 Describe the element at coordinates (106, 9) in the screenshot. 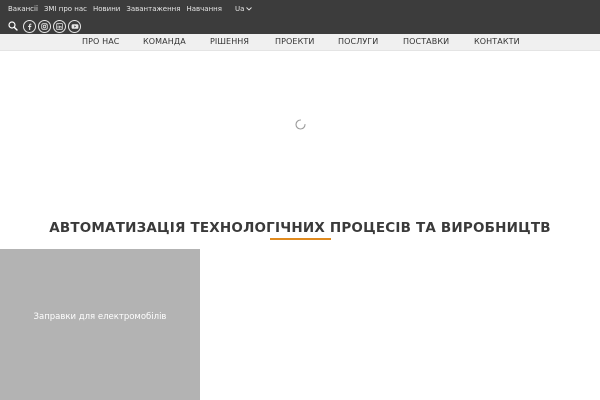

I see `top-link-news: Новини` at that location.